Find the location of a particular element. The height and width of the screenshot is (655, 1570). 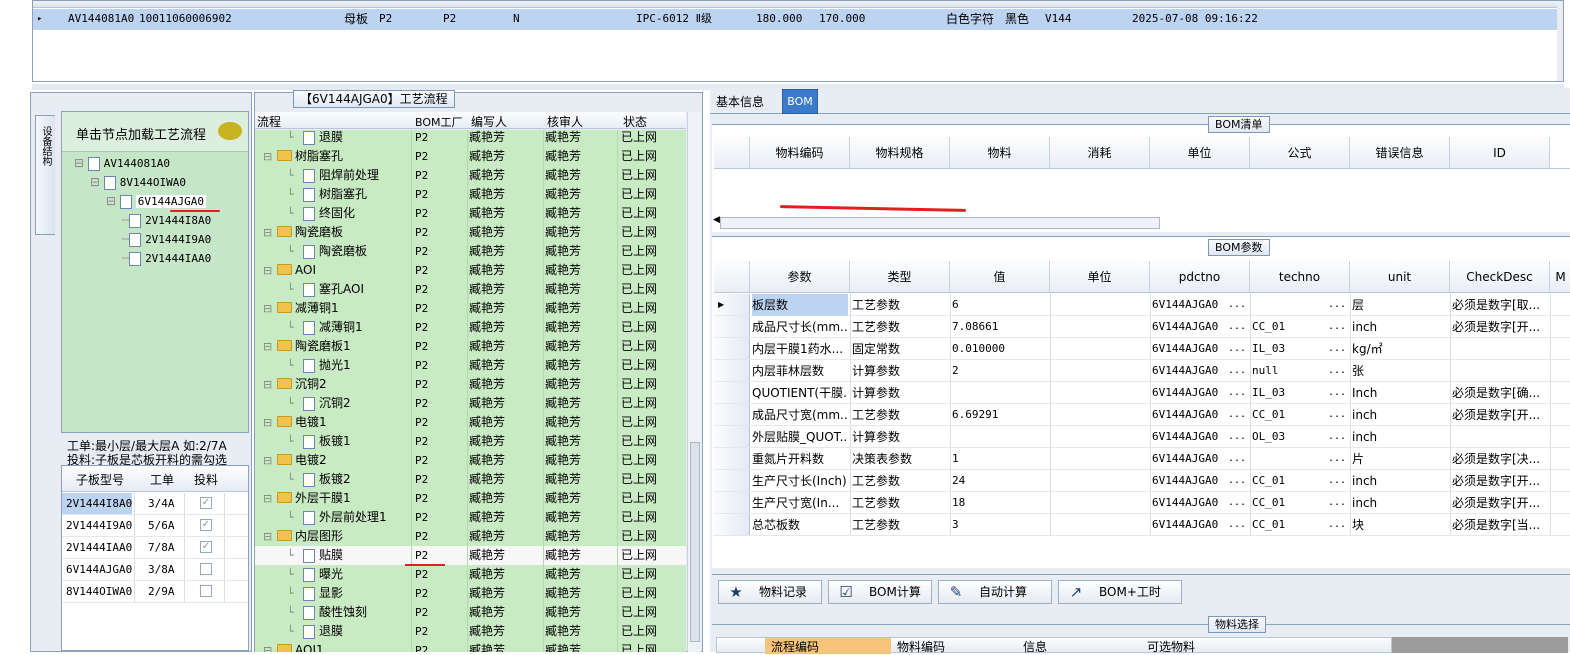

col-formula: 公式 is located at coordinates (1300, 152).